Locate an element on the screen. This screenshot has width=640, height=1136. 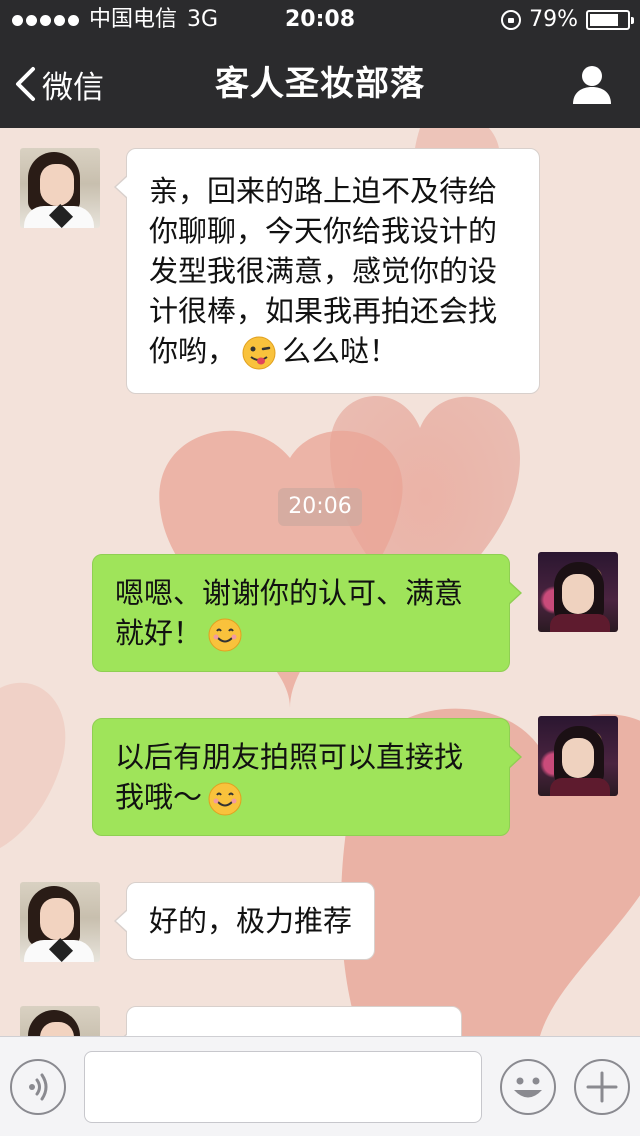
message-text: 嗯嗯、谢谢你的认可、满意就好！ is located at coordinates (289, 613).